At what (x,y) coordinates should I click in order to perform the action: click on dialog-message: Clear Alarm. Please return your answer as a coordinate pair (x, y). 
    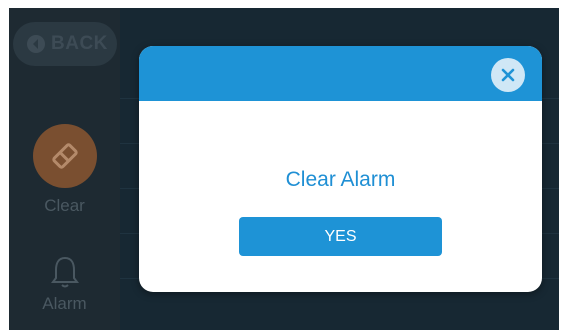
    Looking at the image, I should click on (340, 179).